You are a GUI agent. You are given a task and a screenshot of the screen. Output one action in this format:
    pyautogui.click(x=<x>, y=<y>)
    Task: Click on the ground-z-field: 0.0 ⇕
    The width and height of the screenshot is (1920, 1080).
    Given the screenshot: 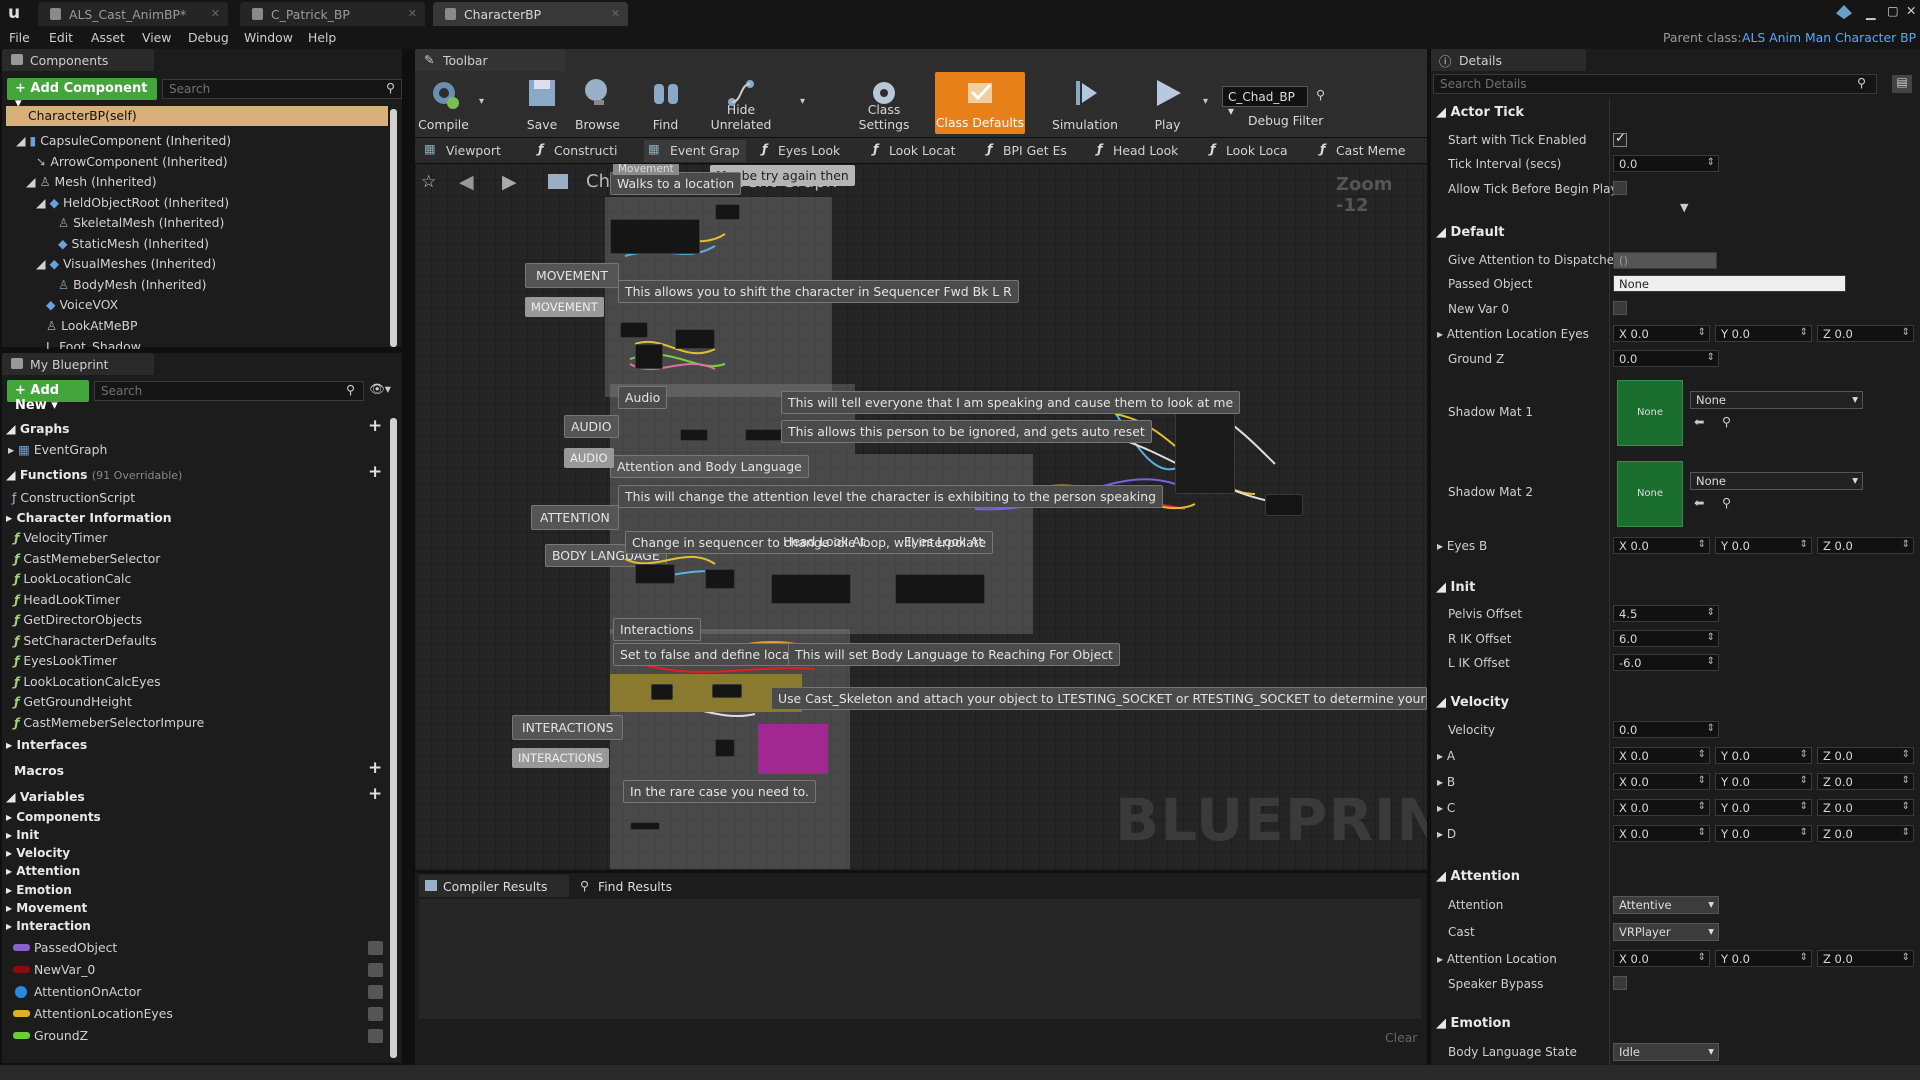 What is the action you would take?
    pyautogui.click(x=1666, y=358)
    